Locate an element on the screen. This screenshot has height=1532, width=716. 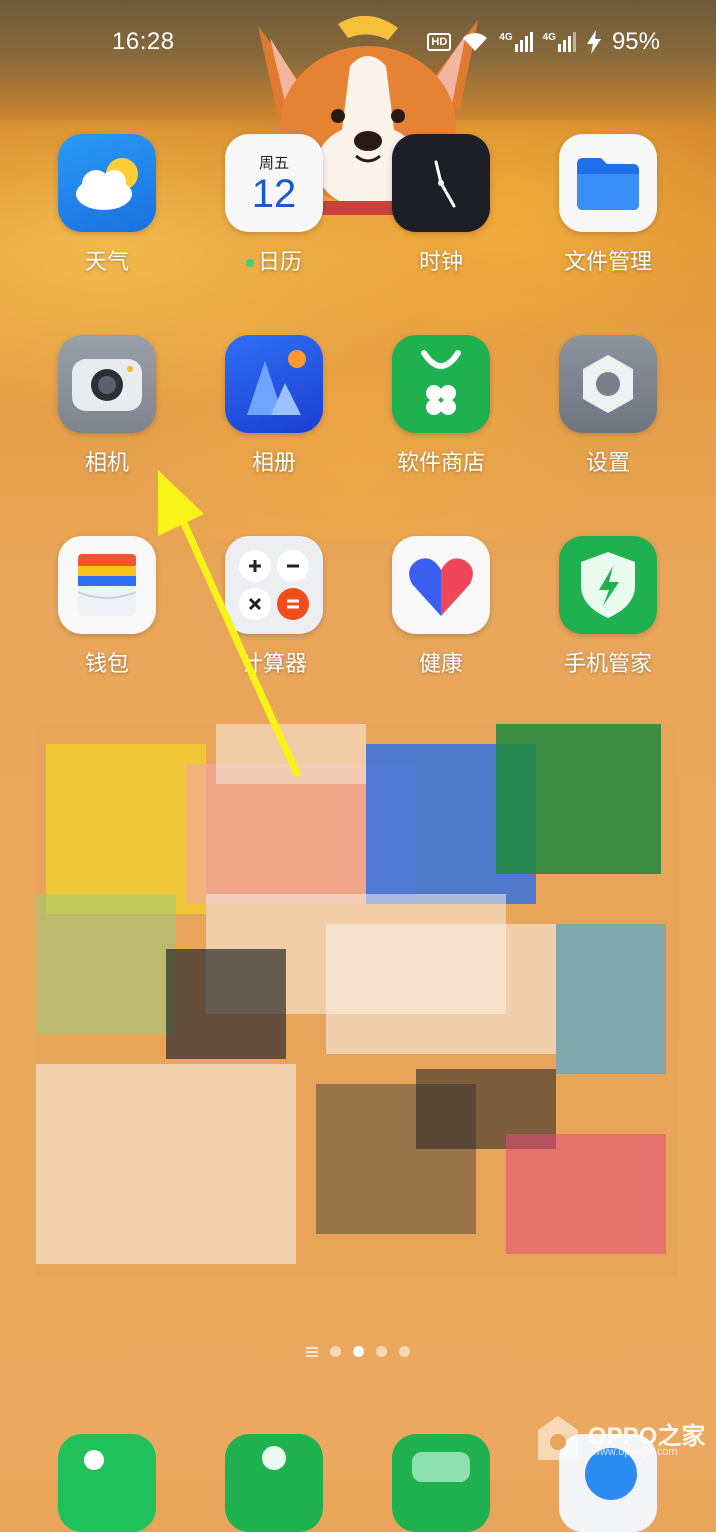
gallery-icon is located at coordinates (274, 384).